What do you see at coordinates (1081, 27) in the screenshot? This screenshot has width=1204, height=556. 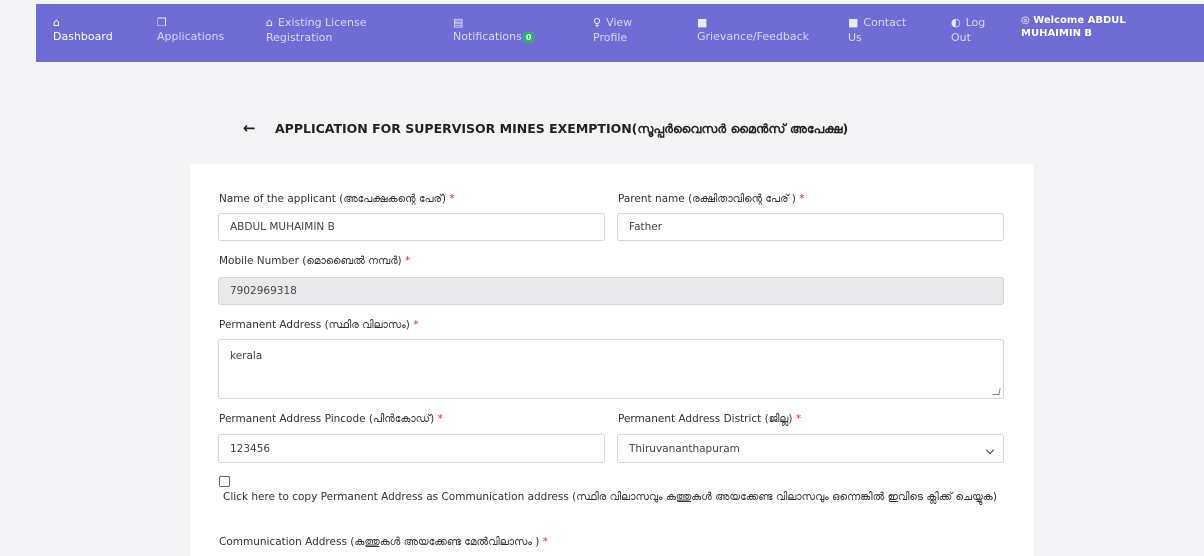 I see `welcome-user: ◎ Welcome ABDUL MUHAIMIN B` at bounding box center [1081, 27].